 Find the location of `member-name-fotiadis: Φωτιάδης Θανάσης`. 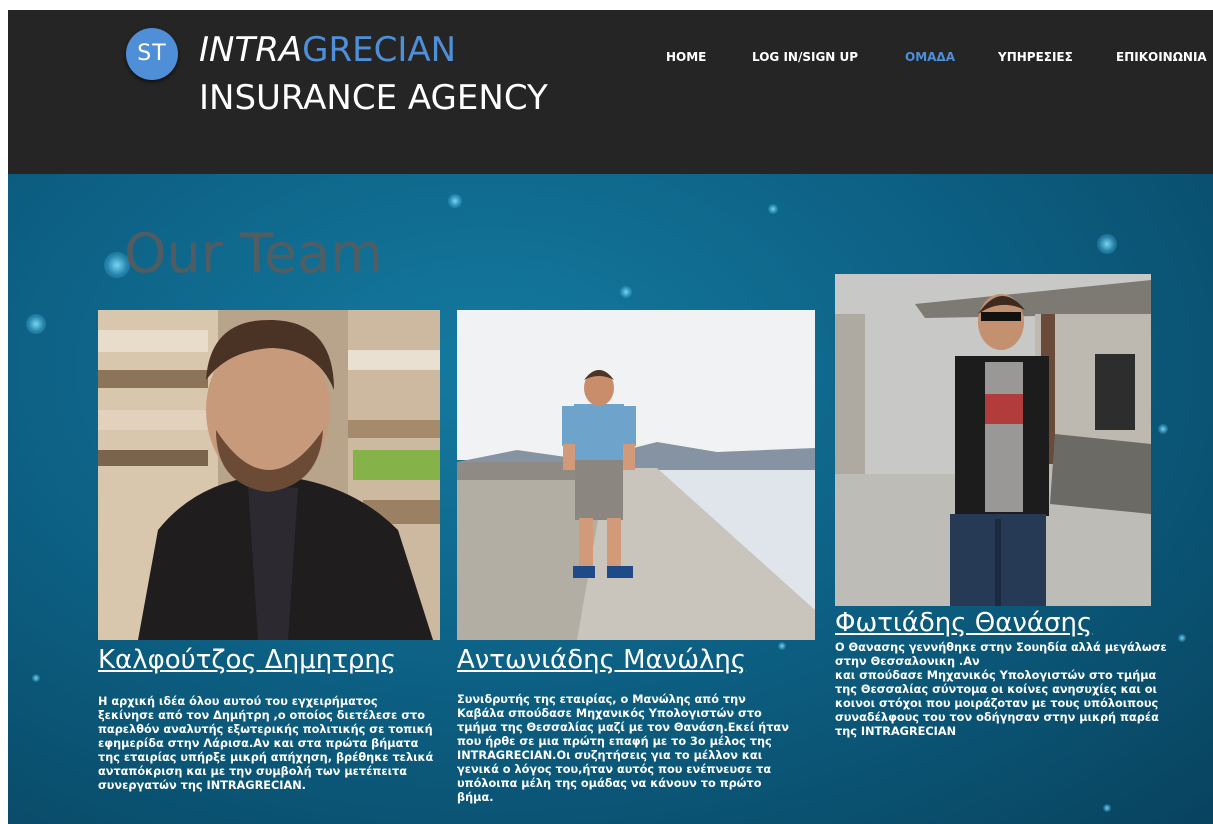

member-name-fotiadis: Φωτιάδης Θανάσης is located at coordinates (963, 623).